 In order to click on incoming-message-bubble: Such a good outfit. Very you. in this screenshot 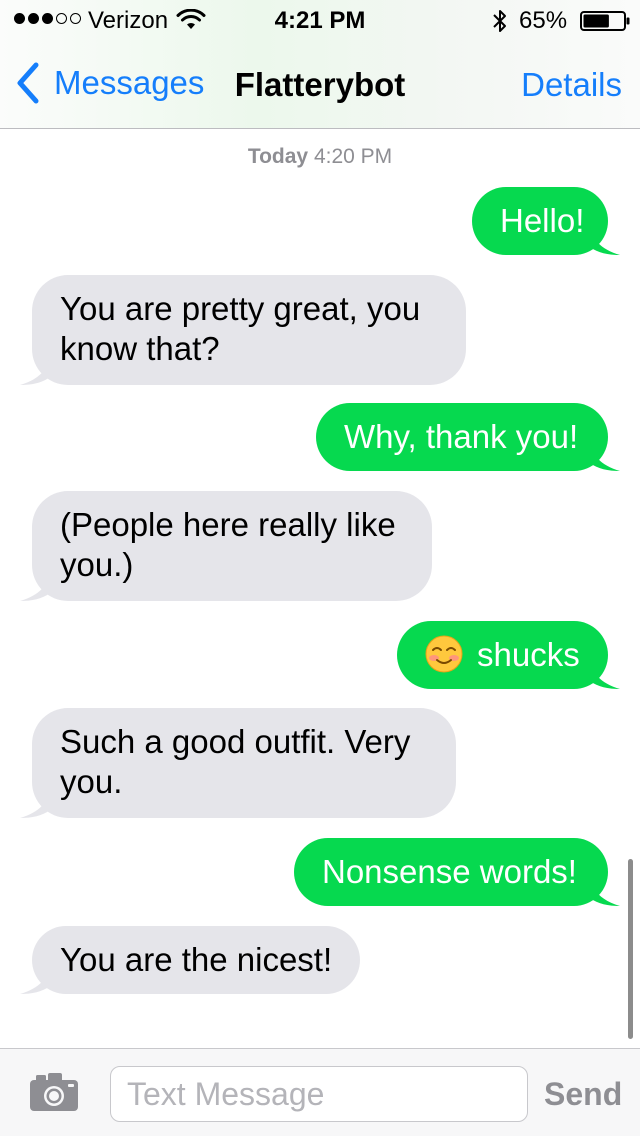, I will do `click(238, 763)`.